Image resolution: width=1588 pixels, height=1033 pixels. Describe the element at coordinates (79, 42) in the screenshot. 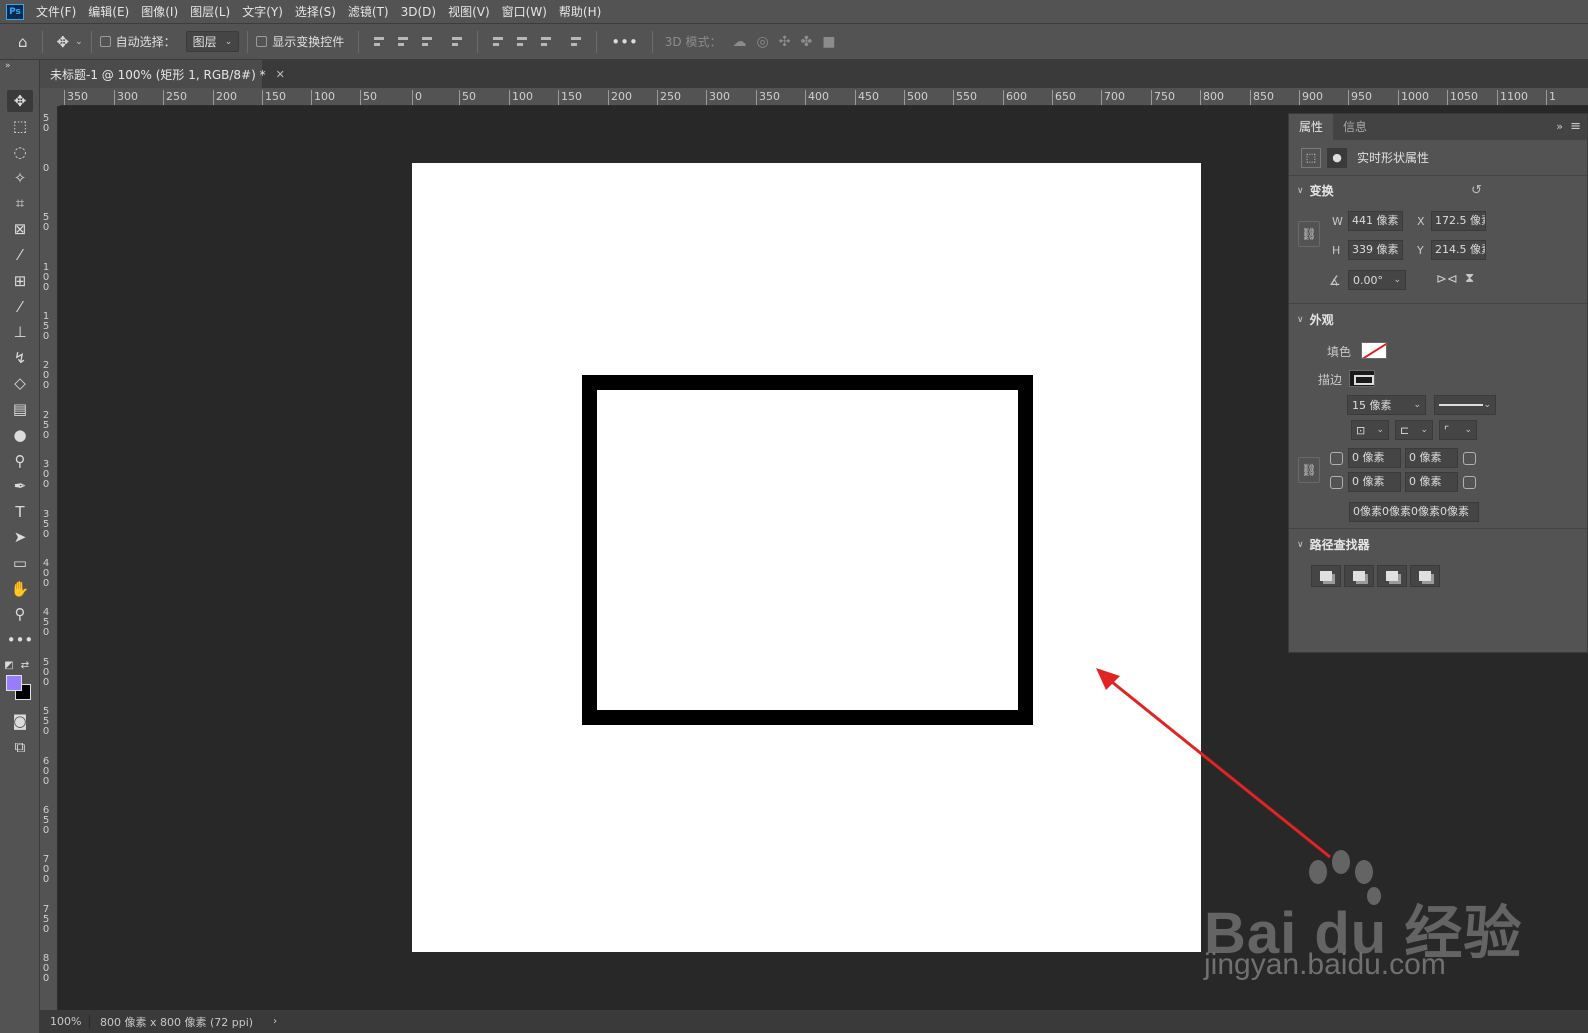

I see `chevron-down-icon: ⌄` at that location.